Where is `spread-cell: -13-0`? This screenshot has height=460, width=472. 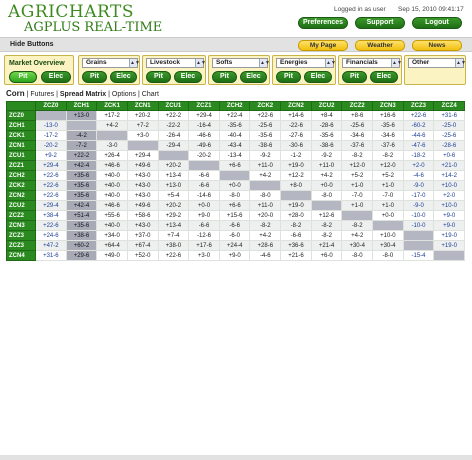
spread-cell: -13-0 is located at coordinates (51, 125).